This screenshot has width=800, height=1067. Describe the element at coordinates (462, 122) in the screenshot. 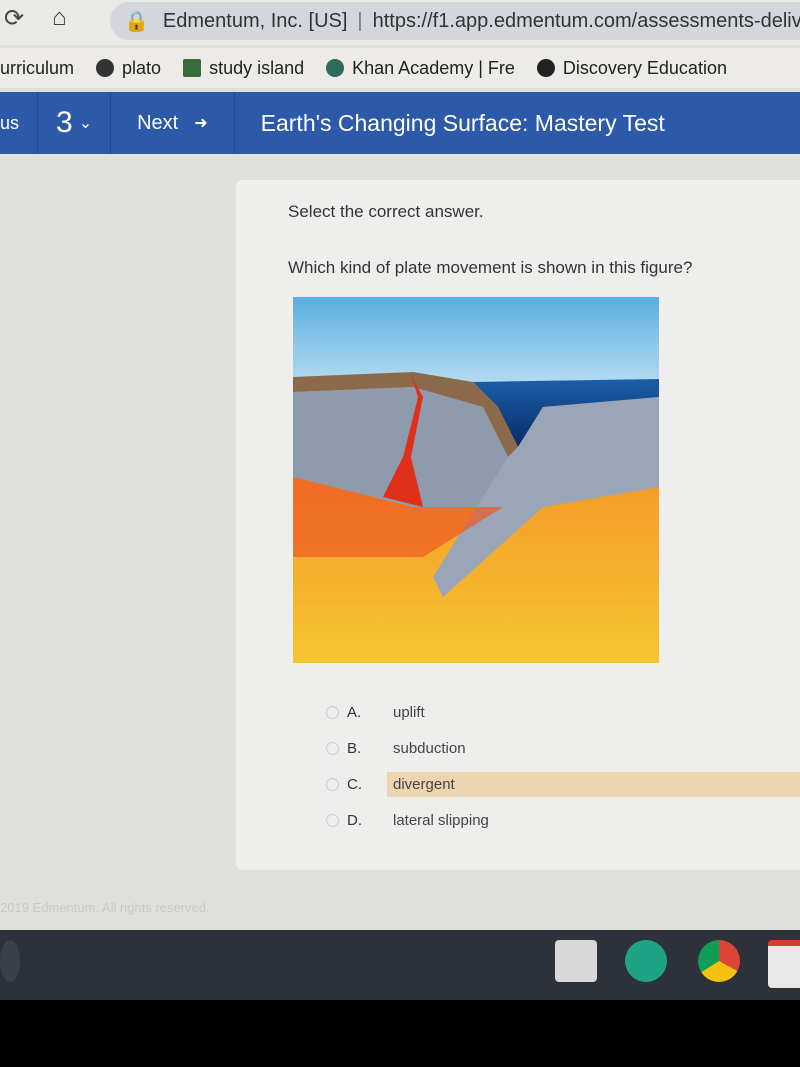

I see `page-title: Earth's Changing Surface: Mastery Test` at that location.